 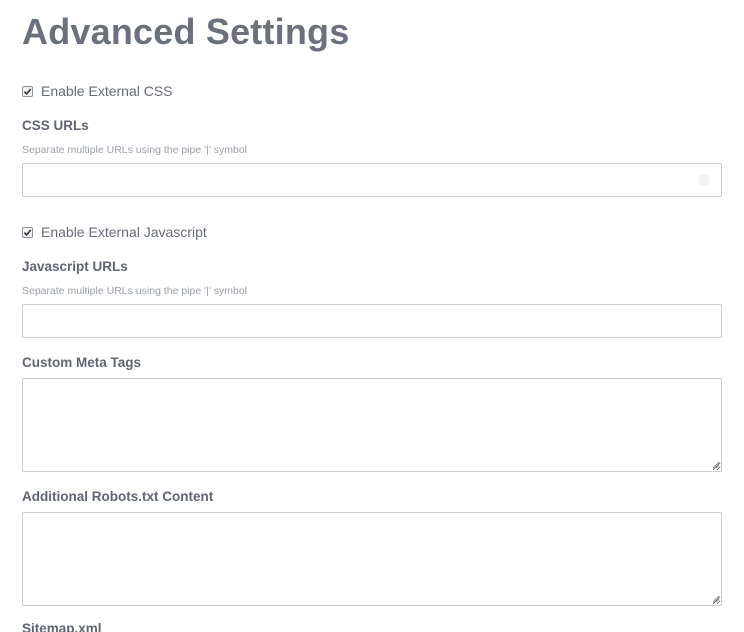 I want to click on enable-external-js-row: Enable External Javascript, so click(x=114, y=232).